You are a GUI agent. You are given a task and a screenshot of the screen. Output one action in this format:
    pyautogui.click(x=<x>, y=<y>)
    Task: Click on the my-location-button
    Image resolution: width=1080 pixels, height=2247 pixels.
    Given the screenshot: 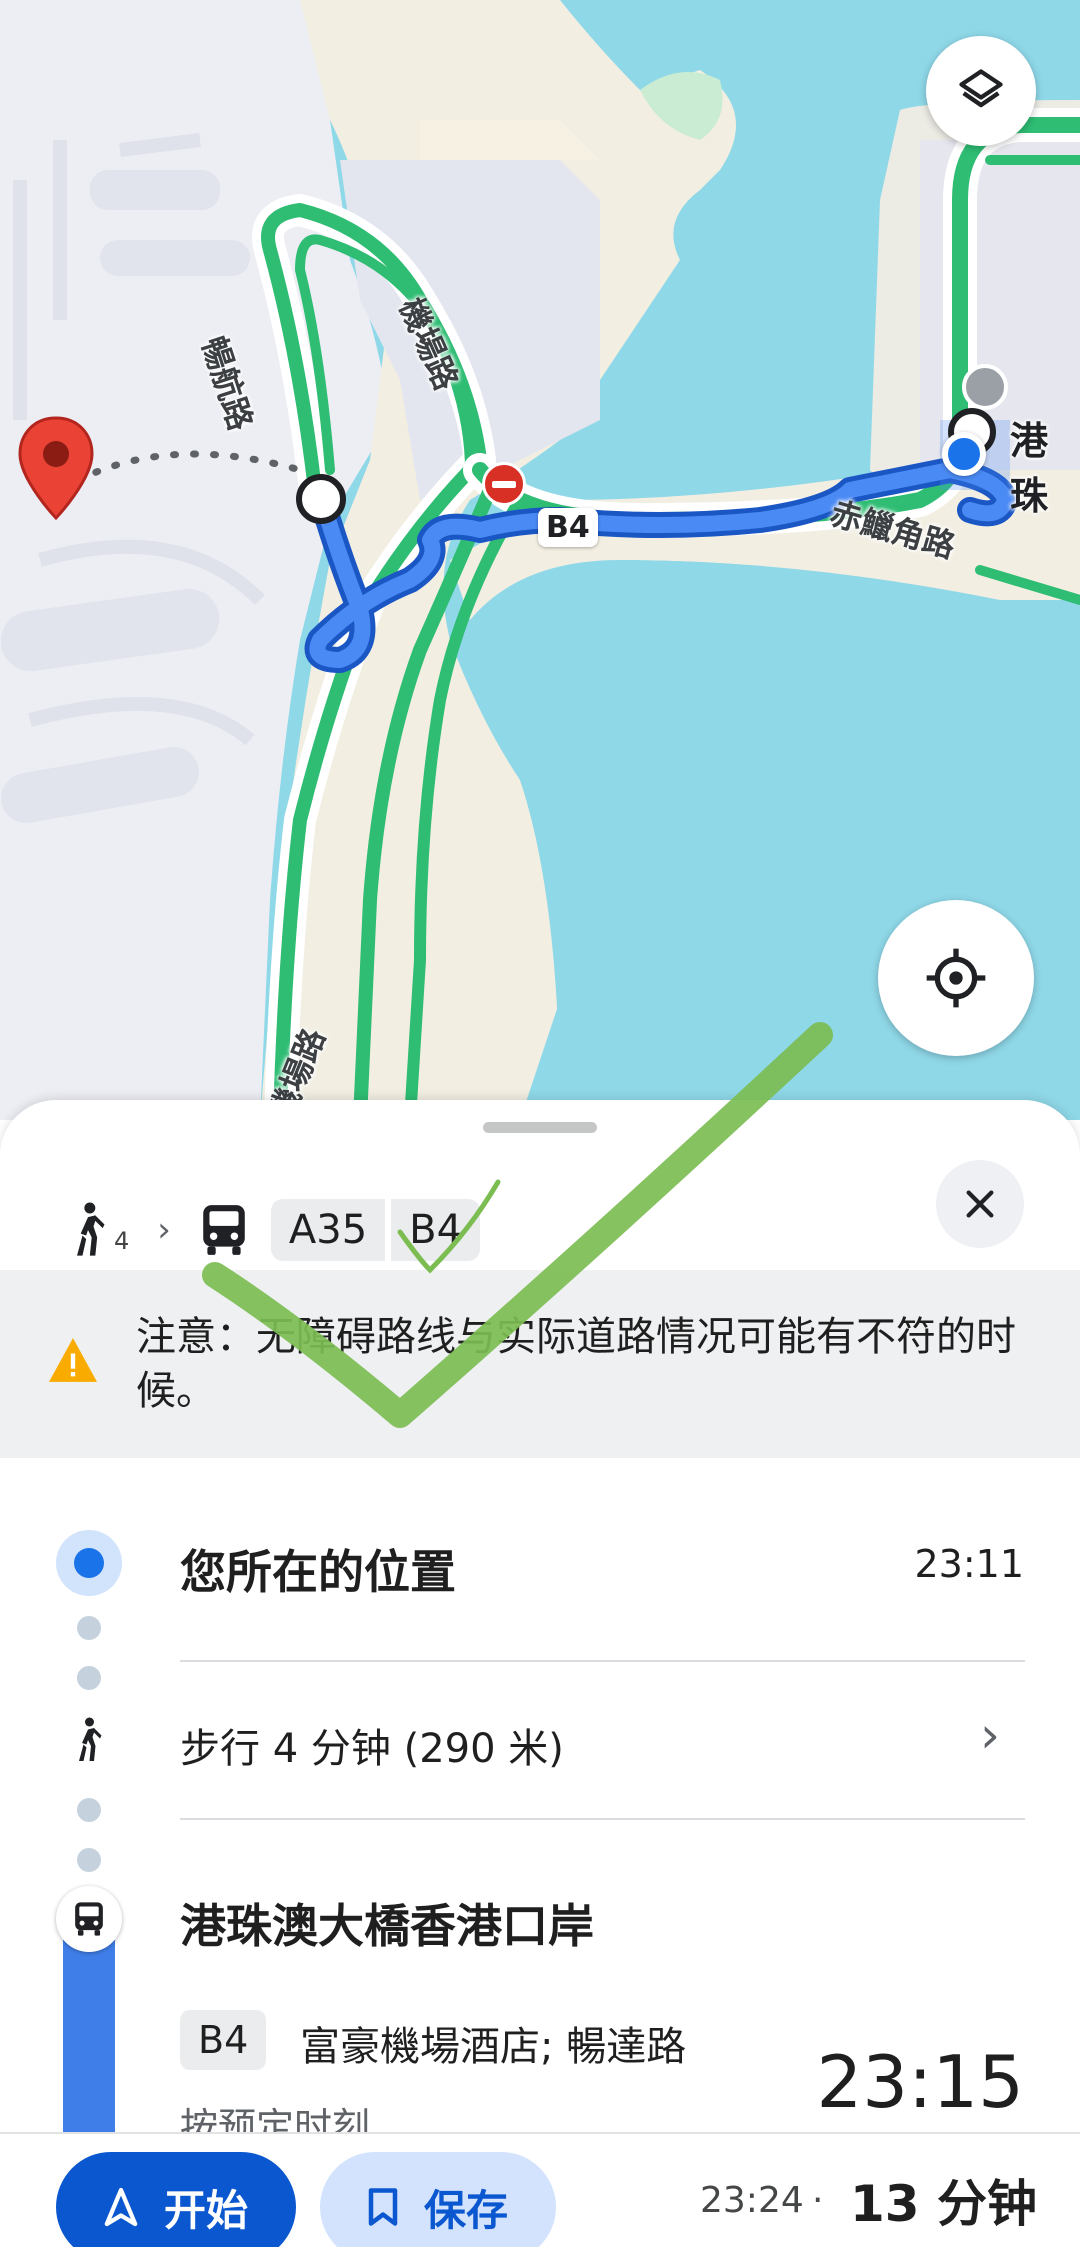 What is the action you would take?
    pyautogui.click(x=956, y=978)
    